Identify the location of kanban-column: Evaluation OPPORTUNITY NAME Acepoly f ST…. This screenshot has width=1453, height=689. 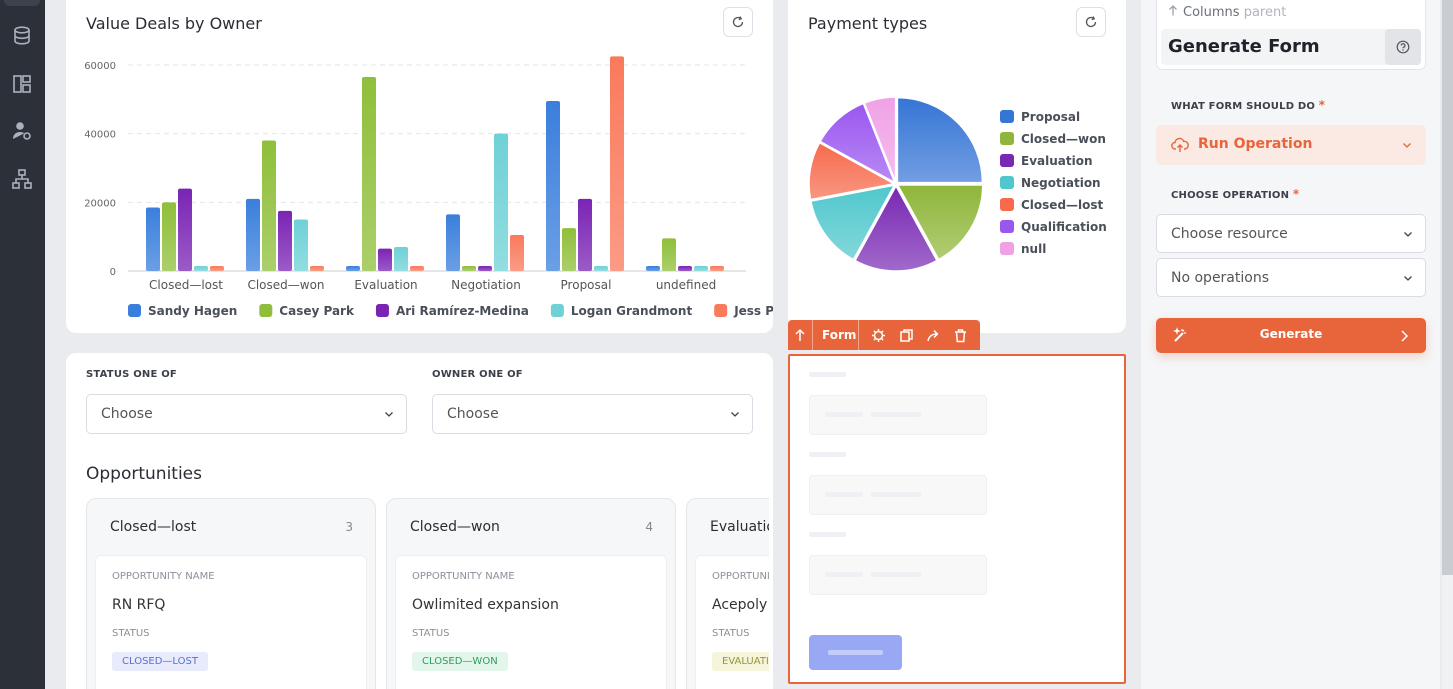
(727, 593).